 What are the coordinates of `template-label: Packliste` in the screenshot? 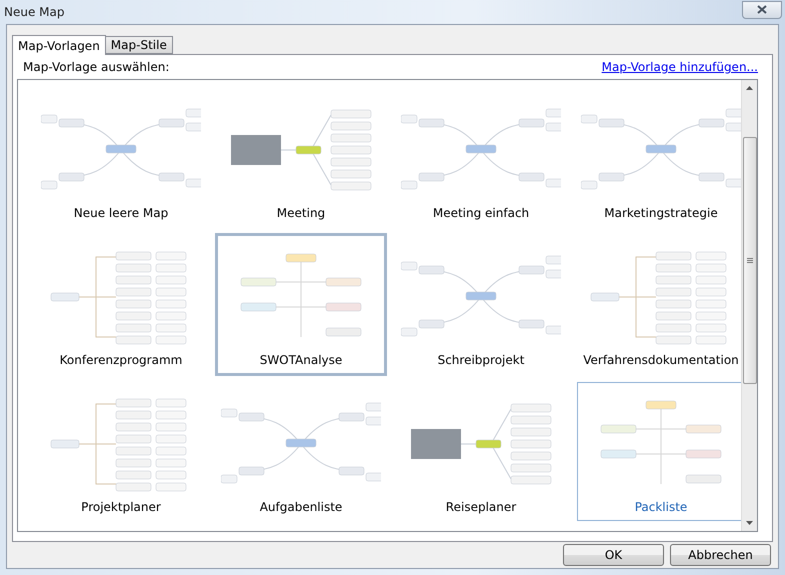 It's located at (661, 507).